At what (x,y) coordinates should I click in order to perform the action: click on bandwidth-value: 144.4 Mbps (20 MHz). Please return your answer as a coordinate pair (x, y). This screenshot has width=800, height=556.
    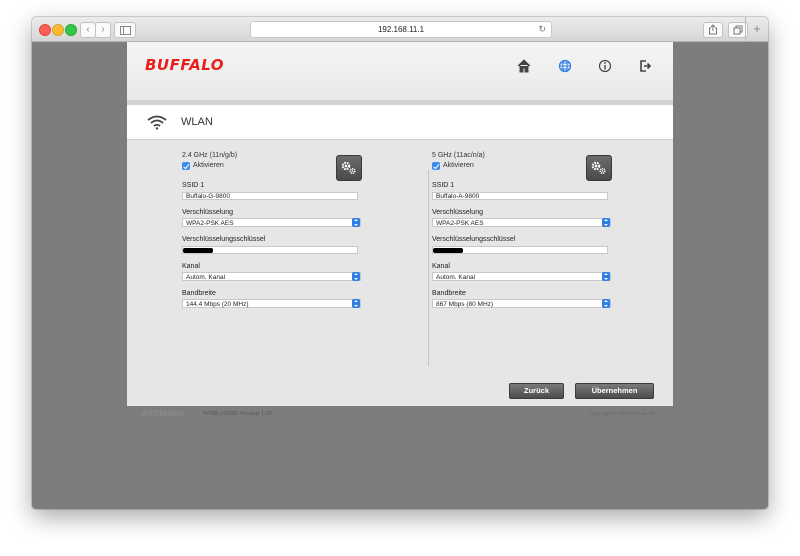
    Looking at the image, I should click on (217, 304).